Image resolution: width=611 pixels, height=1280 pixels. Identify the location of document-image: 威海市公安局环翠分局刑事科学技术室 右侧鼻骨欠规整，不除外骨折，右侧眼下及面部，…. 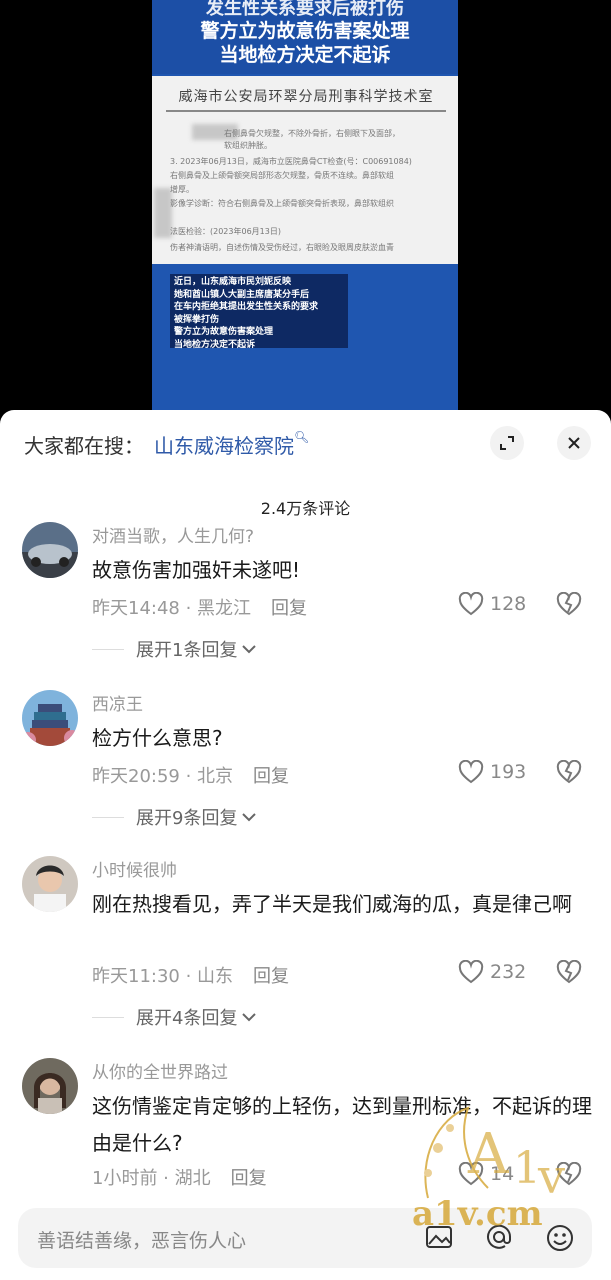
(305, 170).